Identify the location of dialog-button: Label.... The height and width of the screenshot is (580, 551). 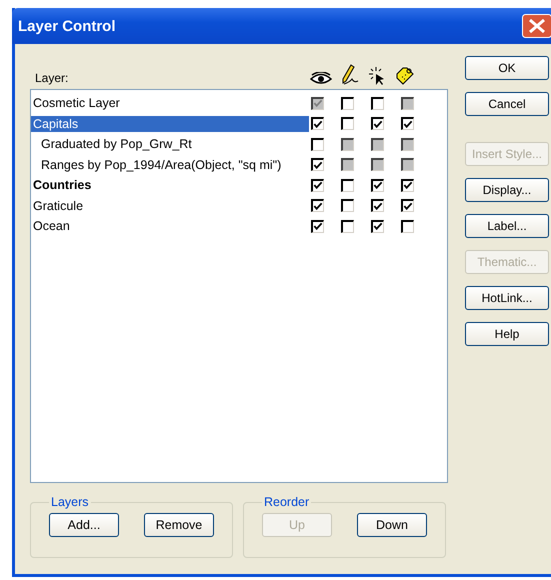
(507, 226).